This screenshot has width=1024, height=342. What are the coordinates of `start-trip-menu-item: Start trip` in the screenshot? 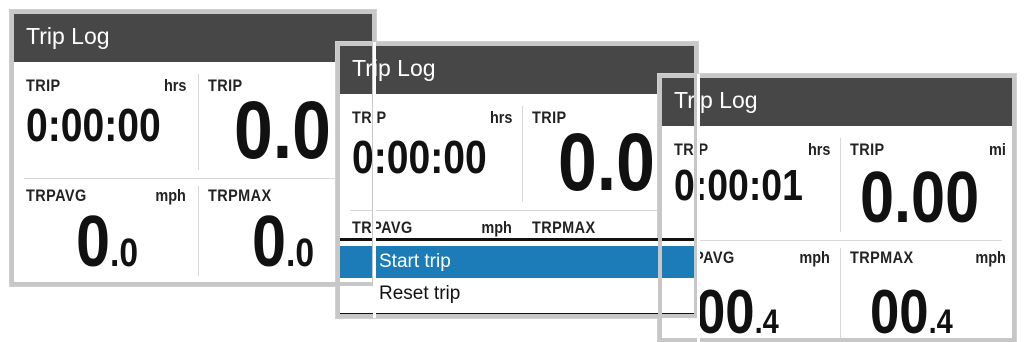 It's located at (517, 262).